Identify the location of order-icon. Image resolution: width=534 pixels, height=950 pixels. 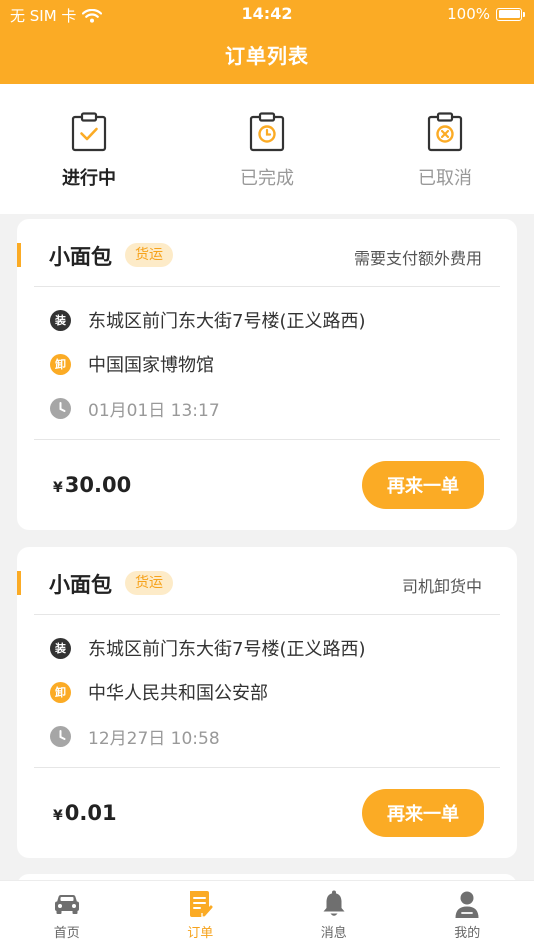
(201, 904).